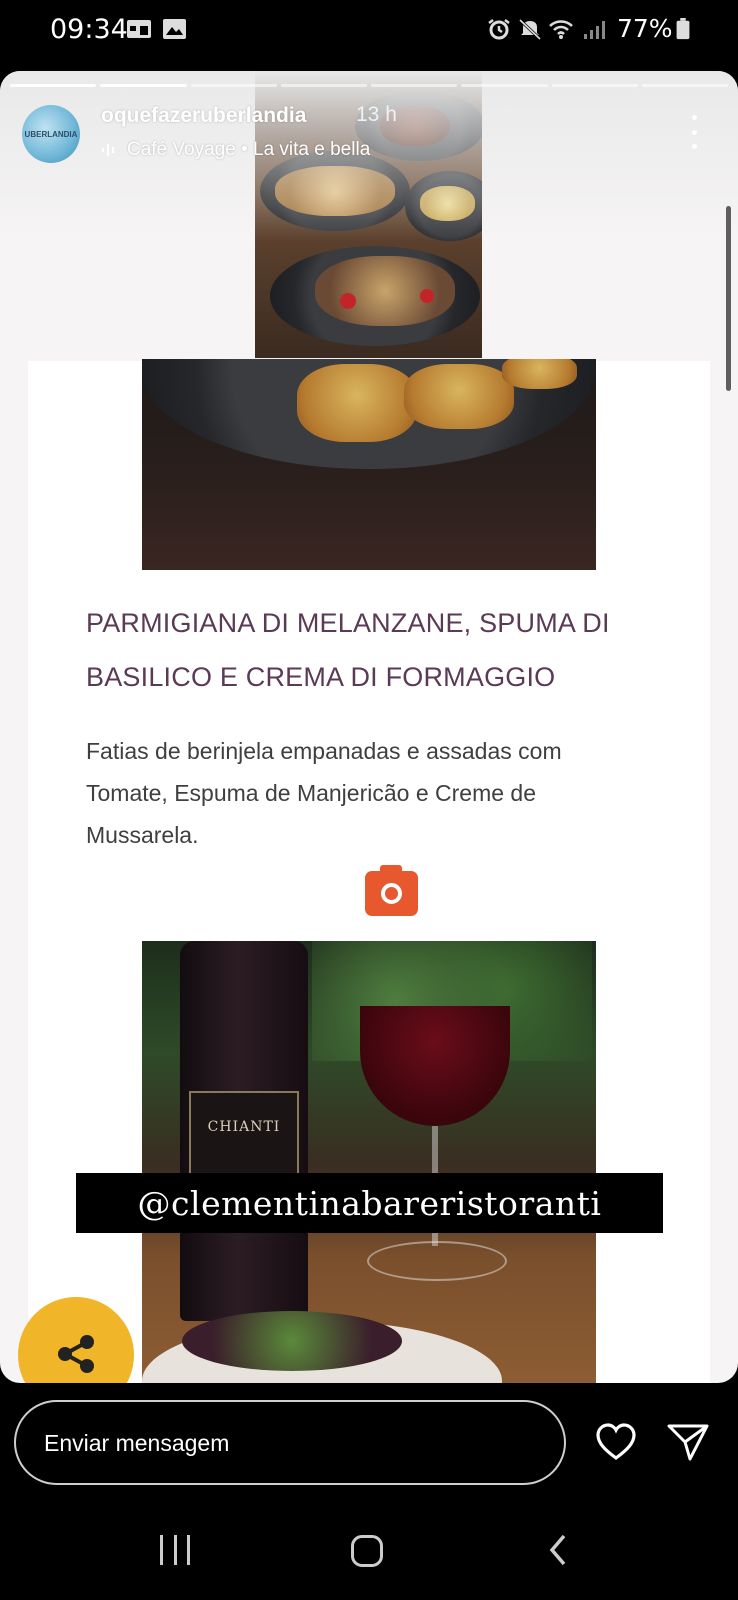 The width and height of the screenshot is (738, 1600). Describe the element at coordinates (558, 1550) in the screenshot. I see `back-icon` at that location.